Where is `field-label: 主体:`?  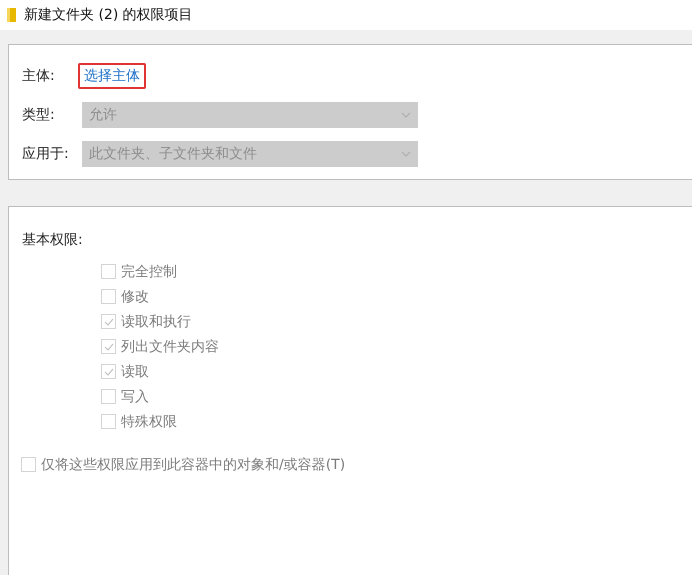
field-label: 主体: is located at coordinates (39, 76).